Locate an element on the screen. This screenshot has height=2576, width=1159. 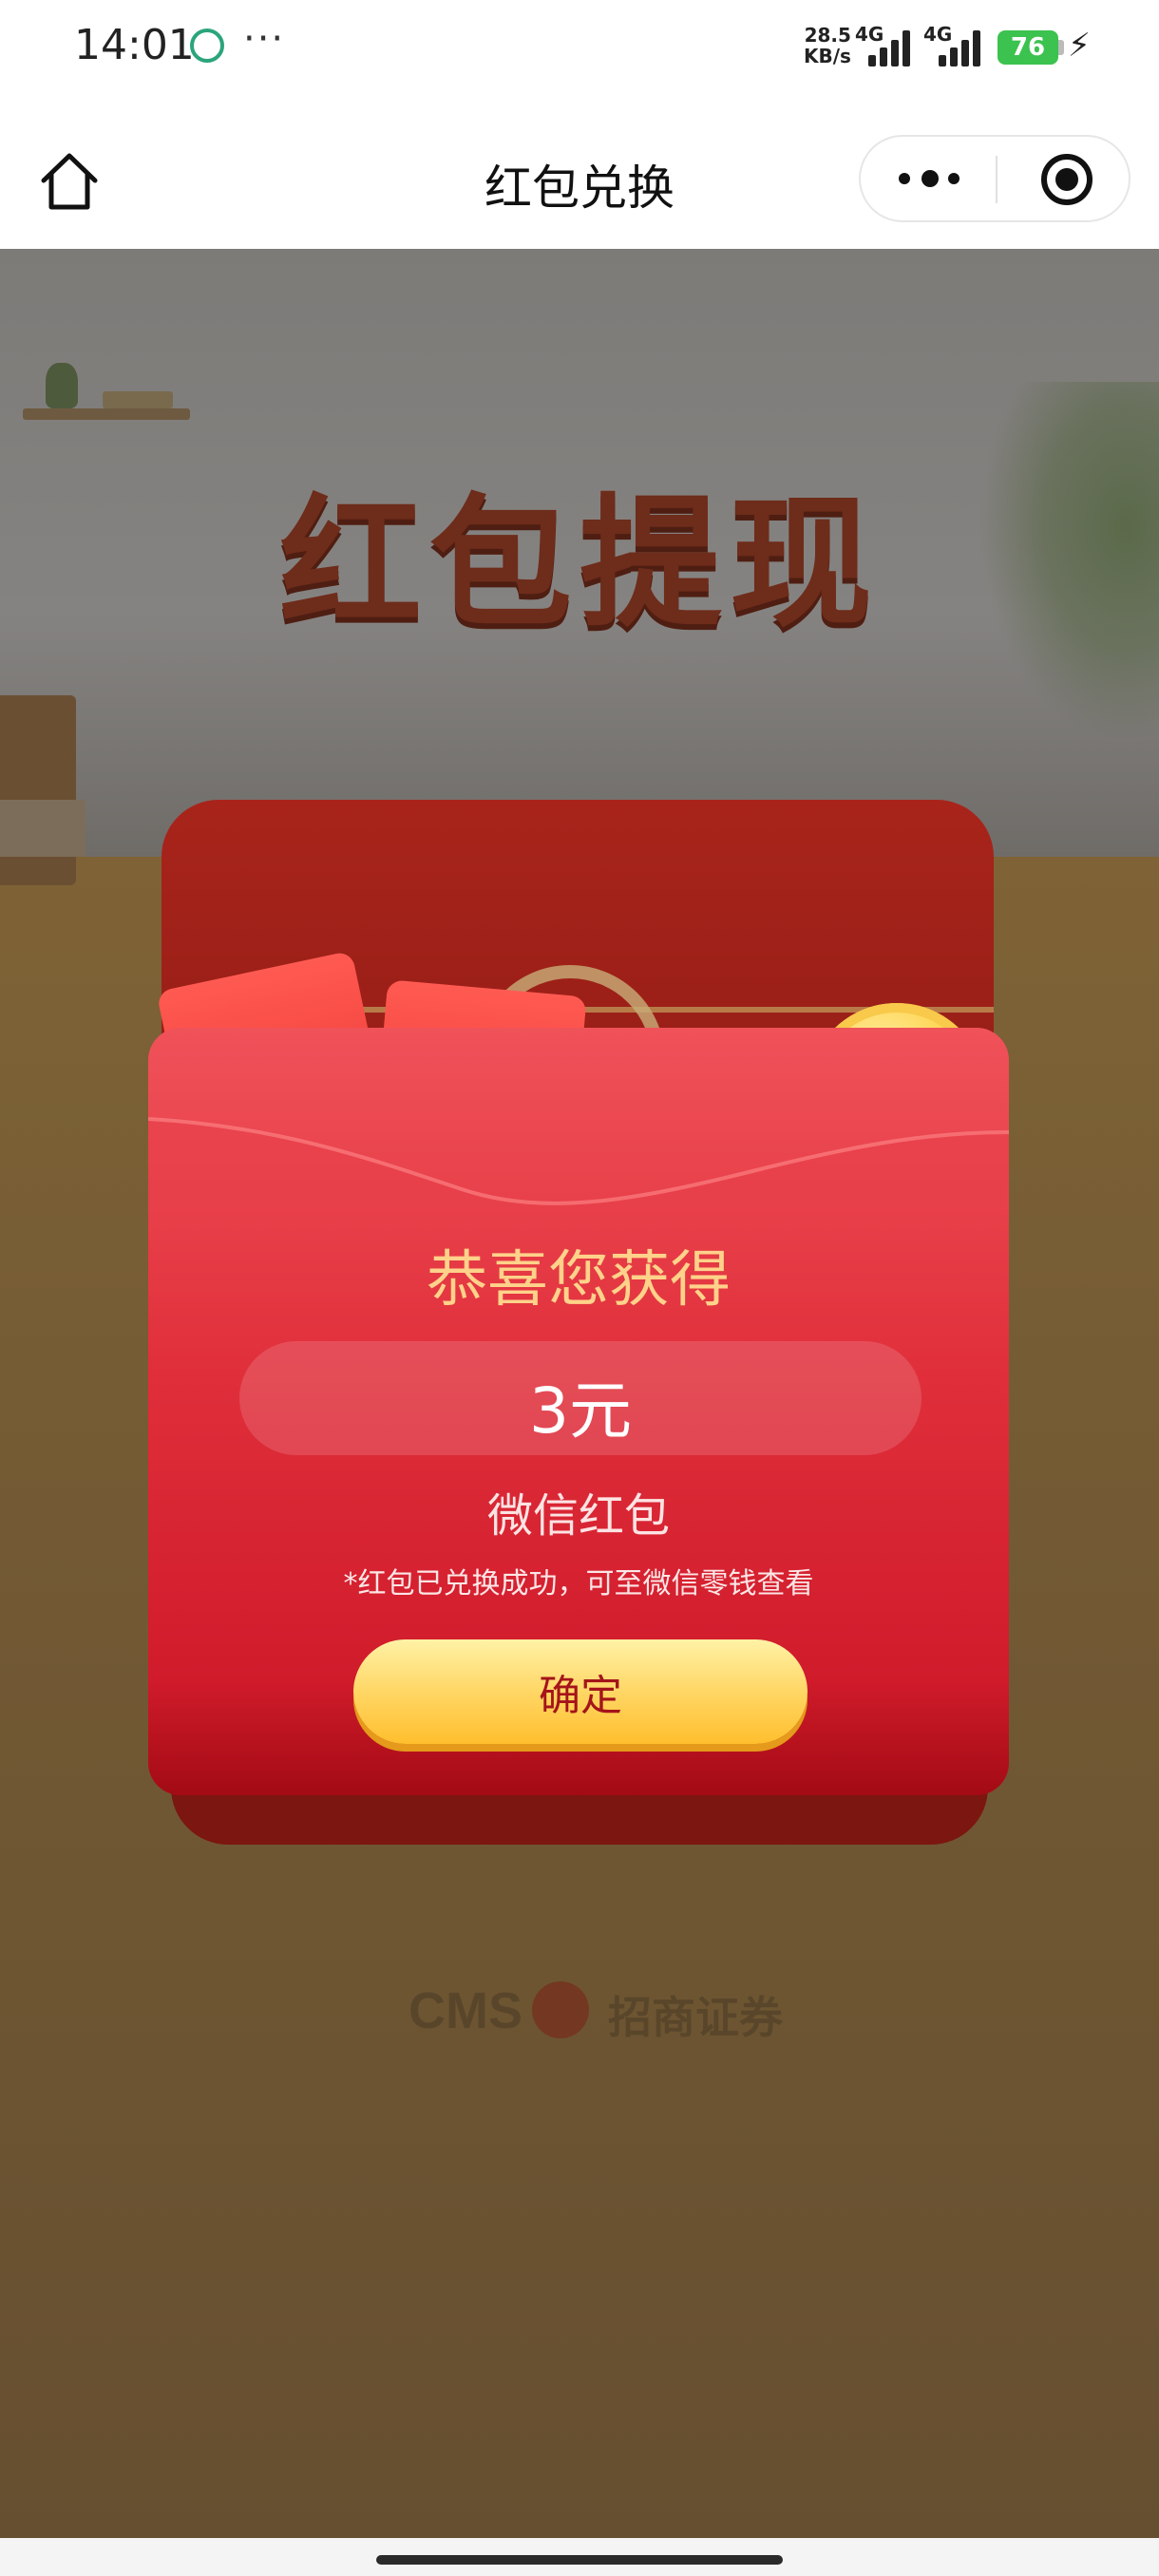
status-time: 14:01 is located at coordinates (134, 45).